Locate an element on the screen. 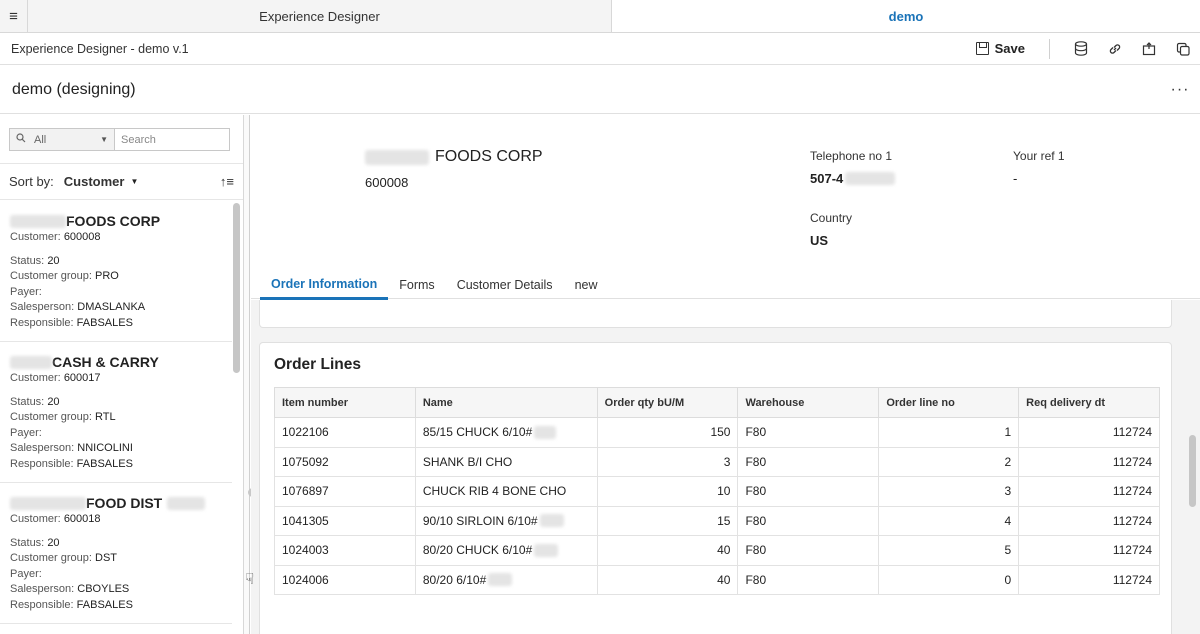 The width and height of the screenshot is (1200, 634). copy-icon is located at coordinates (1183, 49).